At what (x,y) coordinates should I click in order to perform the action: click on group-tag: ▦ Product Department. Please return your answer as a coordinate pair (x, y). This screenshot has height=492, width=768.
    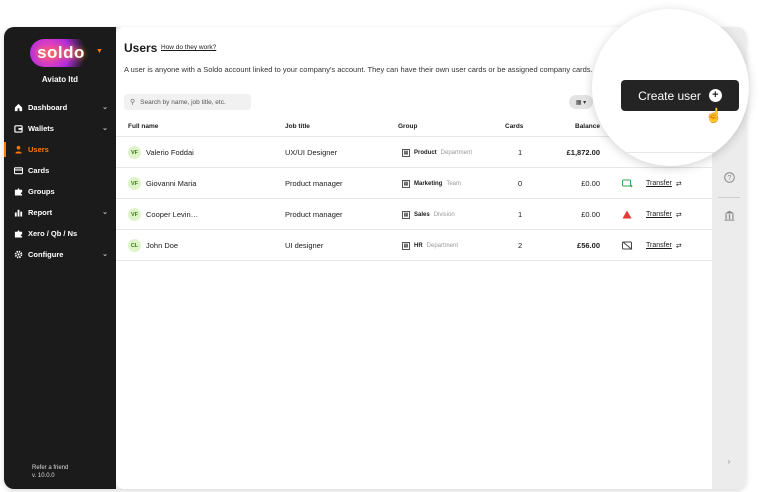
    Looking at the image, I should click on (437, 152).